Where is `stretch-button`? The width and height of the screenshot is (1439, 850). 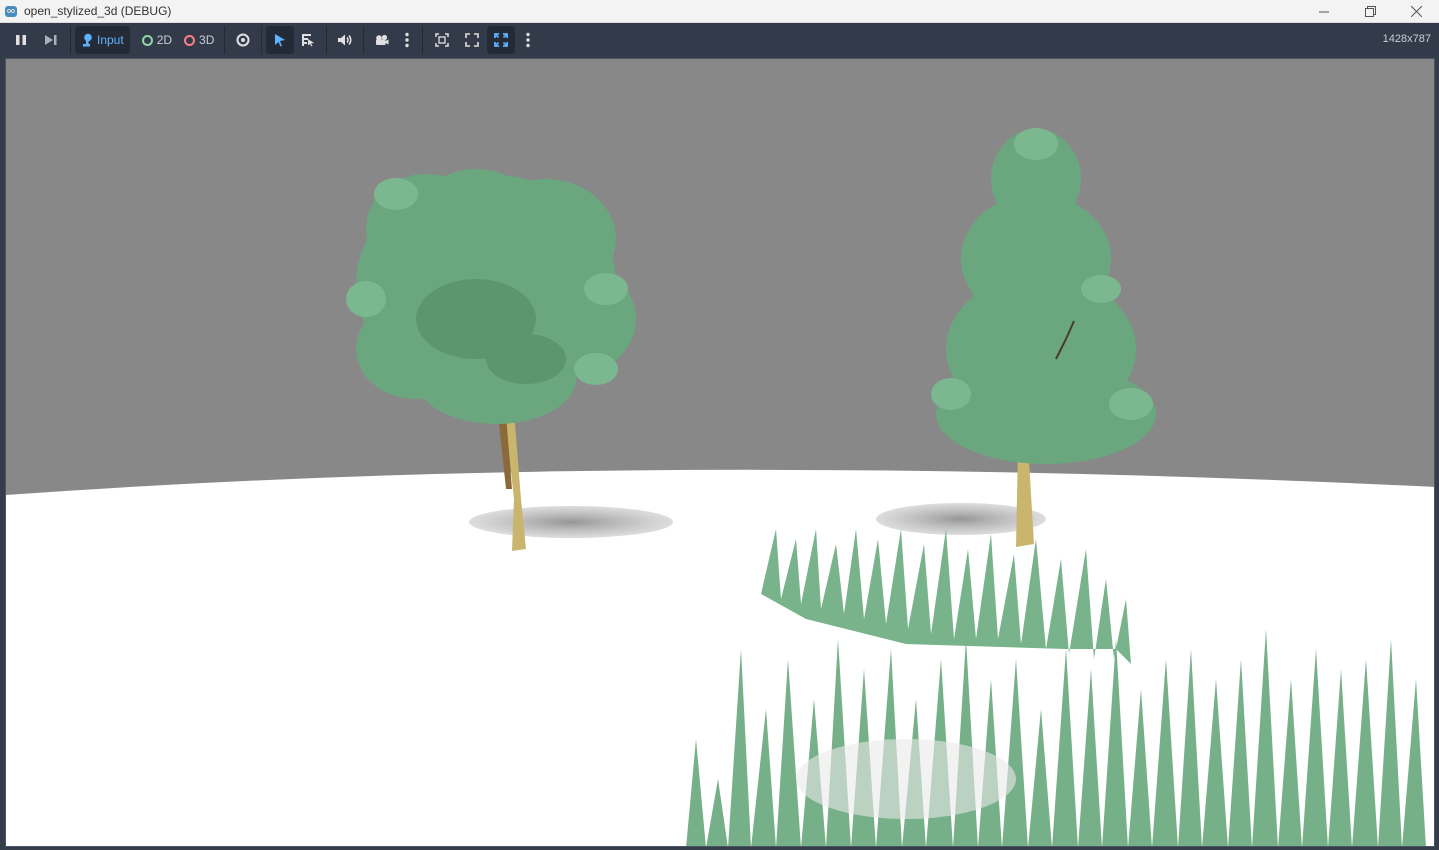
stretch-button is located at coordinates (501, 40).